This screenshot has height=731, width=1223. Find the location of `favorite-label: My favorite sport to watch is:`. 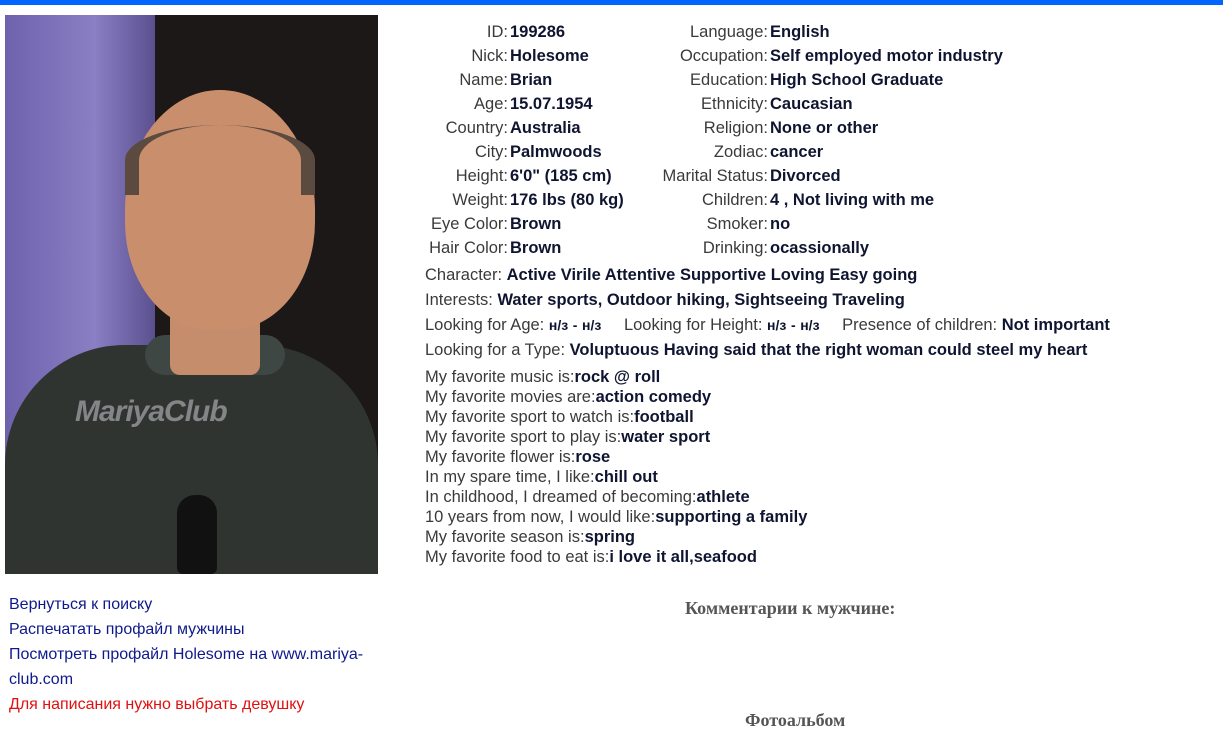

favorite-label: My favorite sport to watch is: is located at coordinates (530, 417).